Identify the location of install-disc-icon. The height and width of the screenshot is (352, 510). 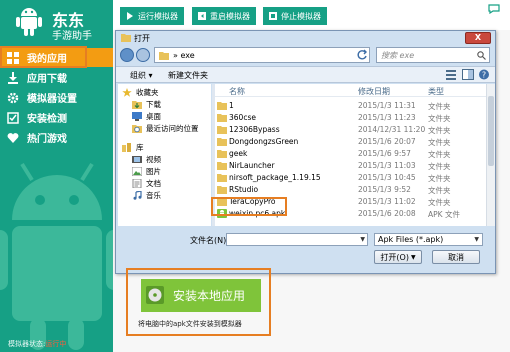
(155, 295).